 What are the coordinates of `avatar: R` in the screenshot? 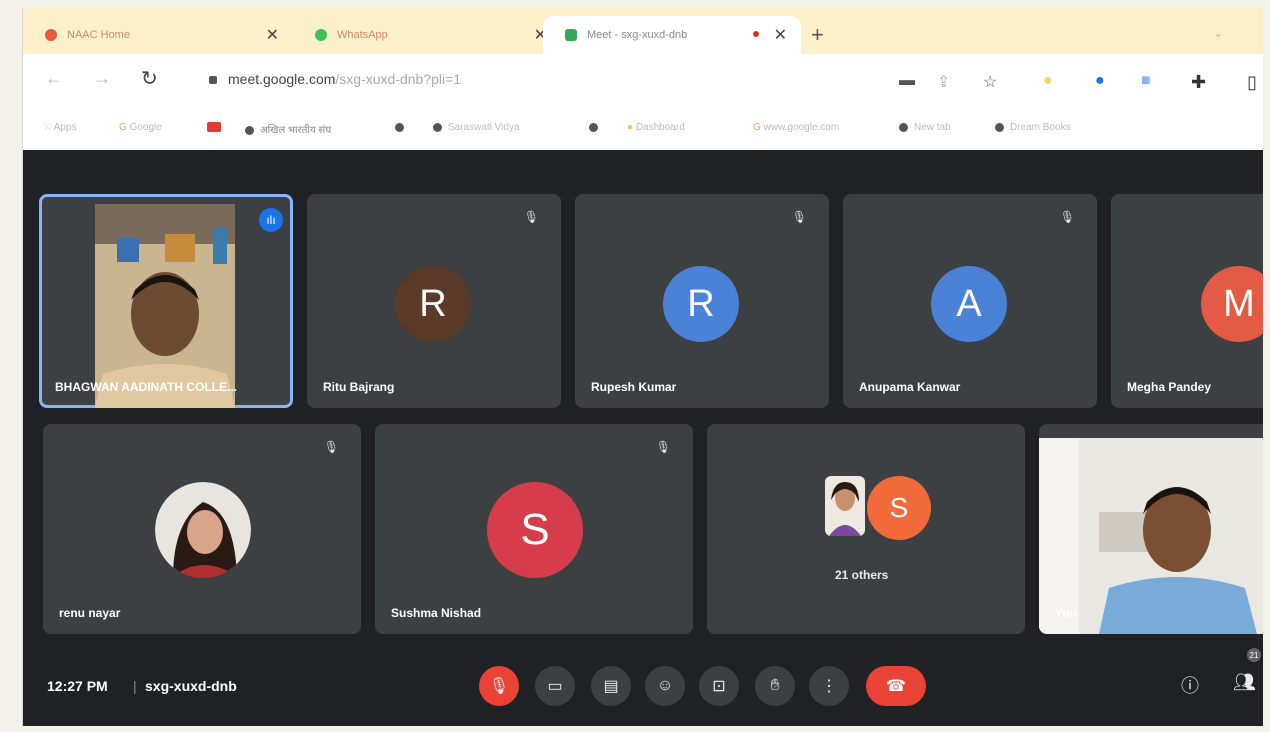 It's located at (433, 304).